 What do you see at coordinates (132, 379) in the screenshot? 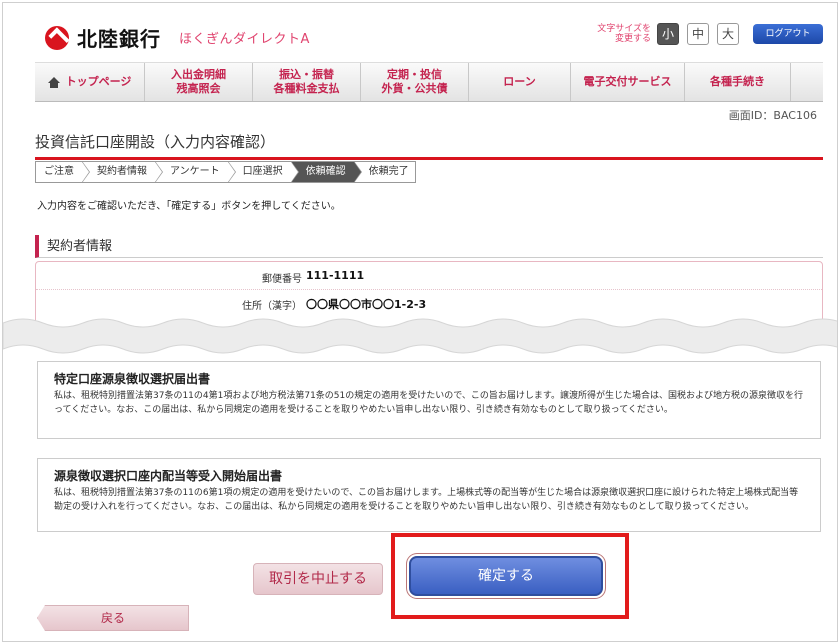
I see `notice-title: 特定口座源泉徴収選択届出書` at bounding box center [132, 379].